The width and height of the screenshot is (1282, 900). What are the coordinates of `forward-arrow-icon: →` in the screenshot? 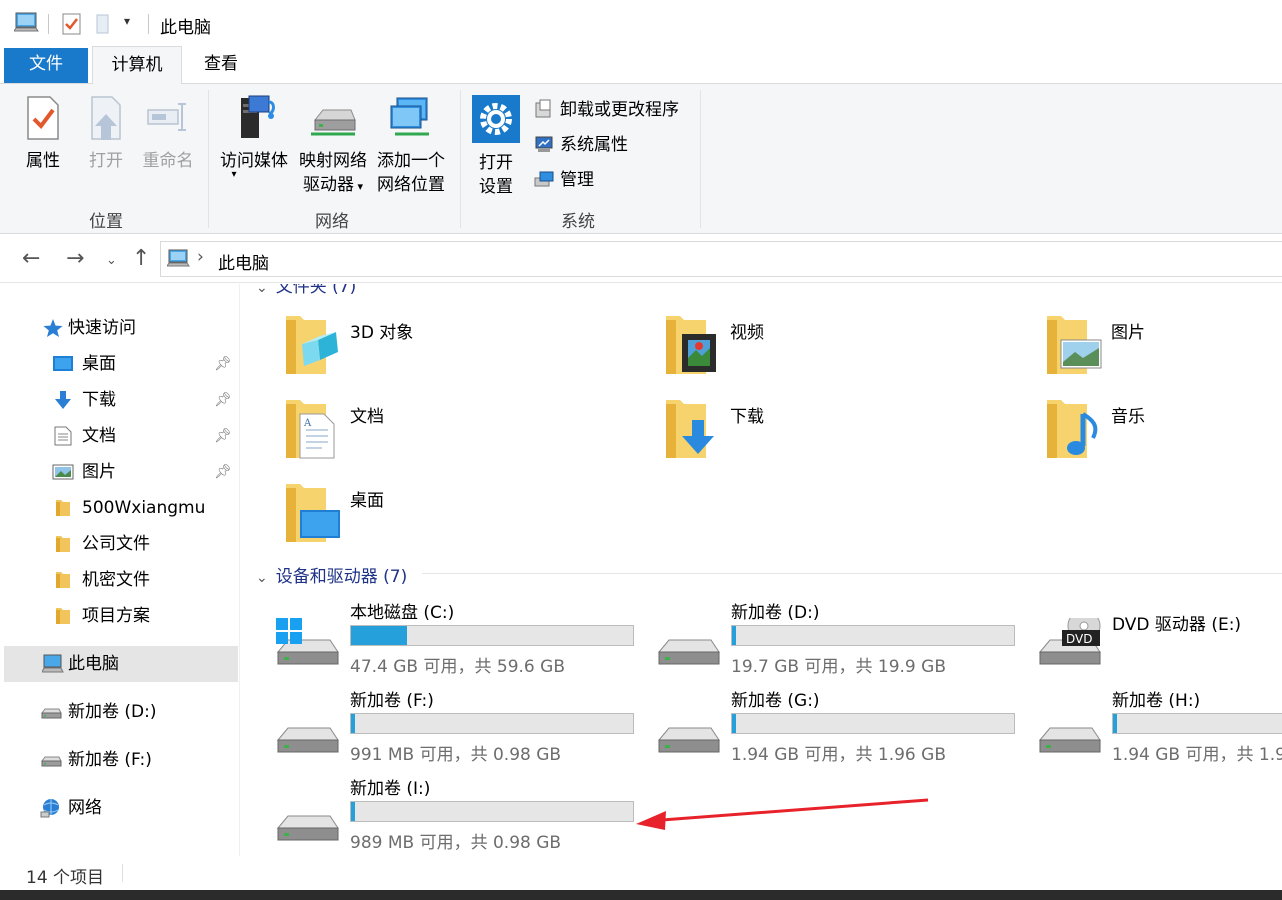 It's located at (75, 259).